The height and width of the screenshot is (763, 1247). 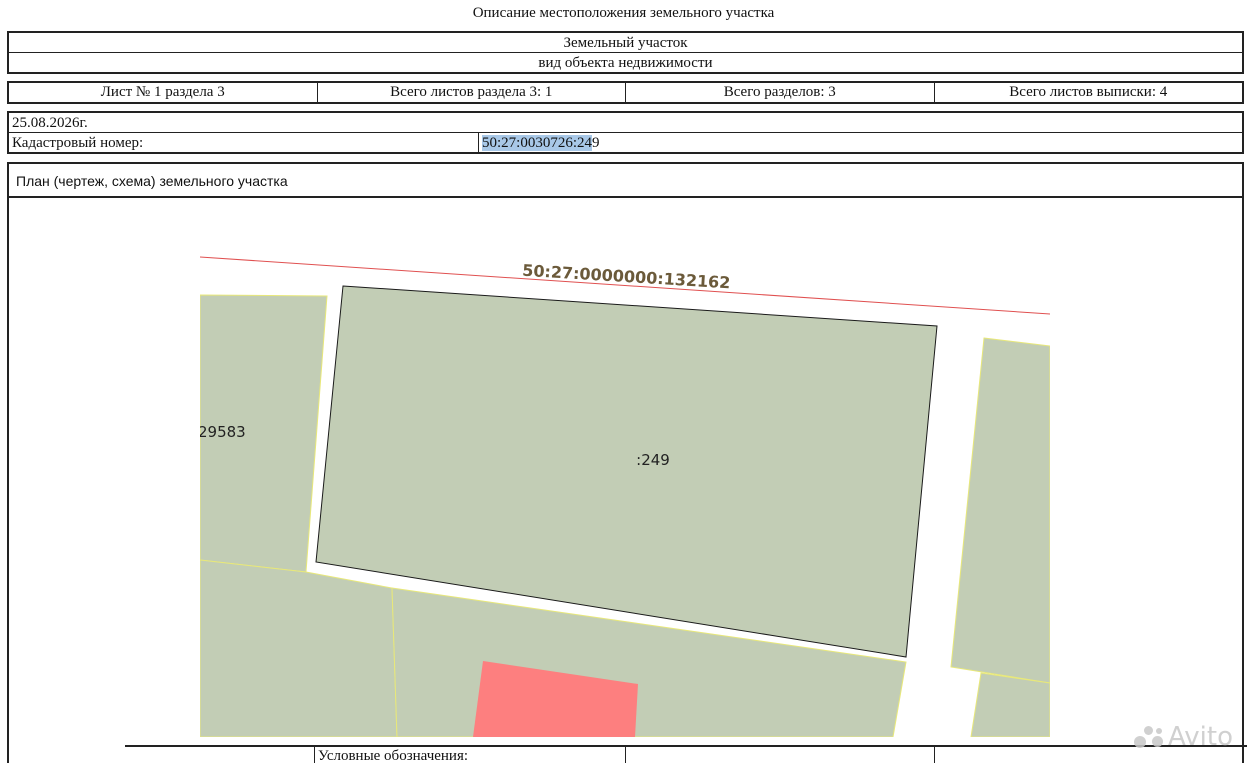 I want to click on extract-date: 25.08.2026г., so click(x=50, y=123).